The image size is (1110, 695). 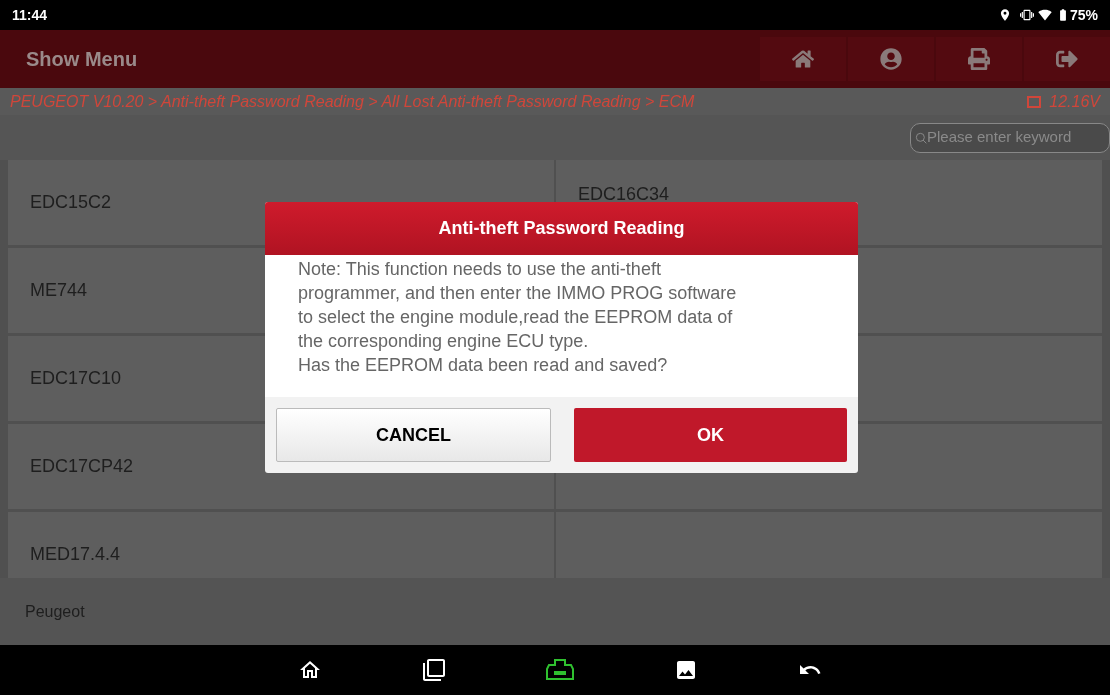 What do you see at coordinates (30, 15) in the screenshot?
I see `clock: 11:44` at bounding box center [30, 15].